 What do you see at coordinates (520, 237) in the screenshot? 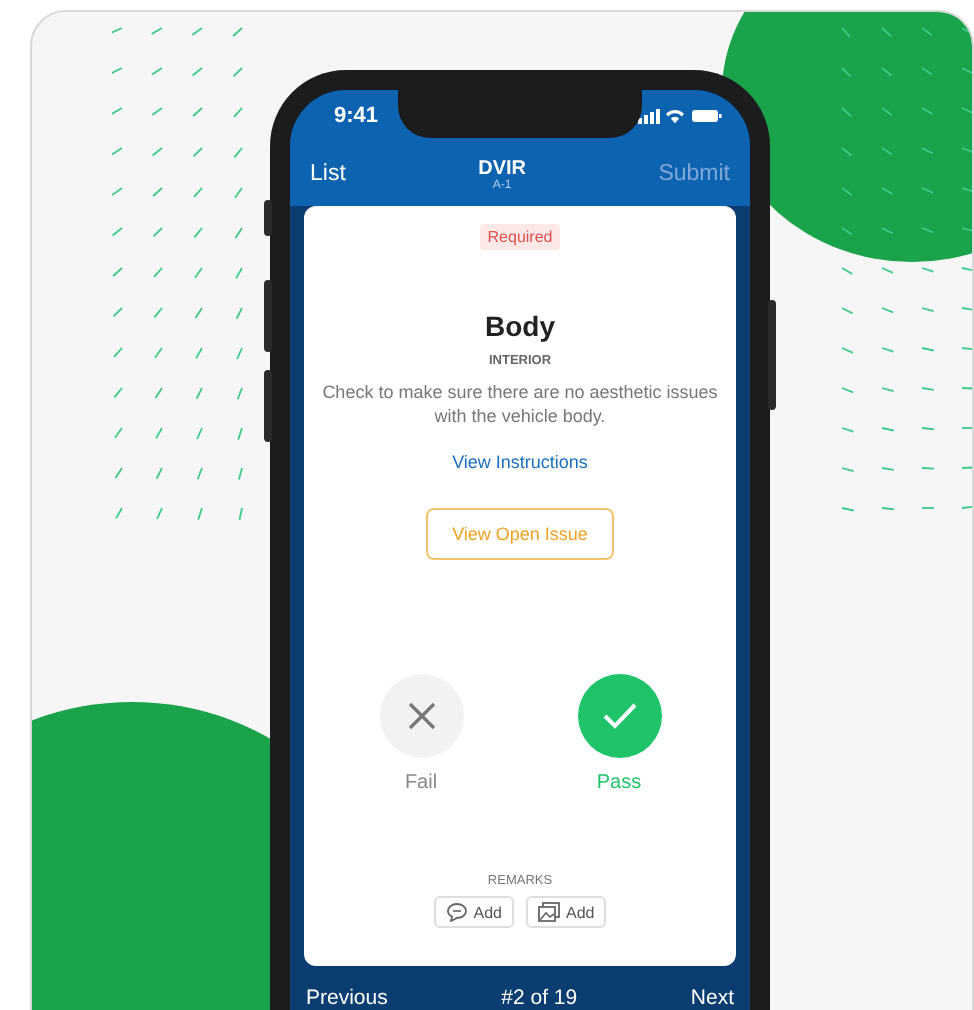
I see `required-badge: Required` at bounding box center [520, 237].